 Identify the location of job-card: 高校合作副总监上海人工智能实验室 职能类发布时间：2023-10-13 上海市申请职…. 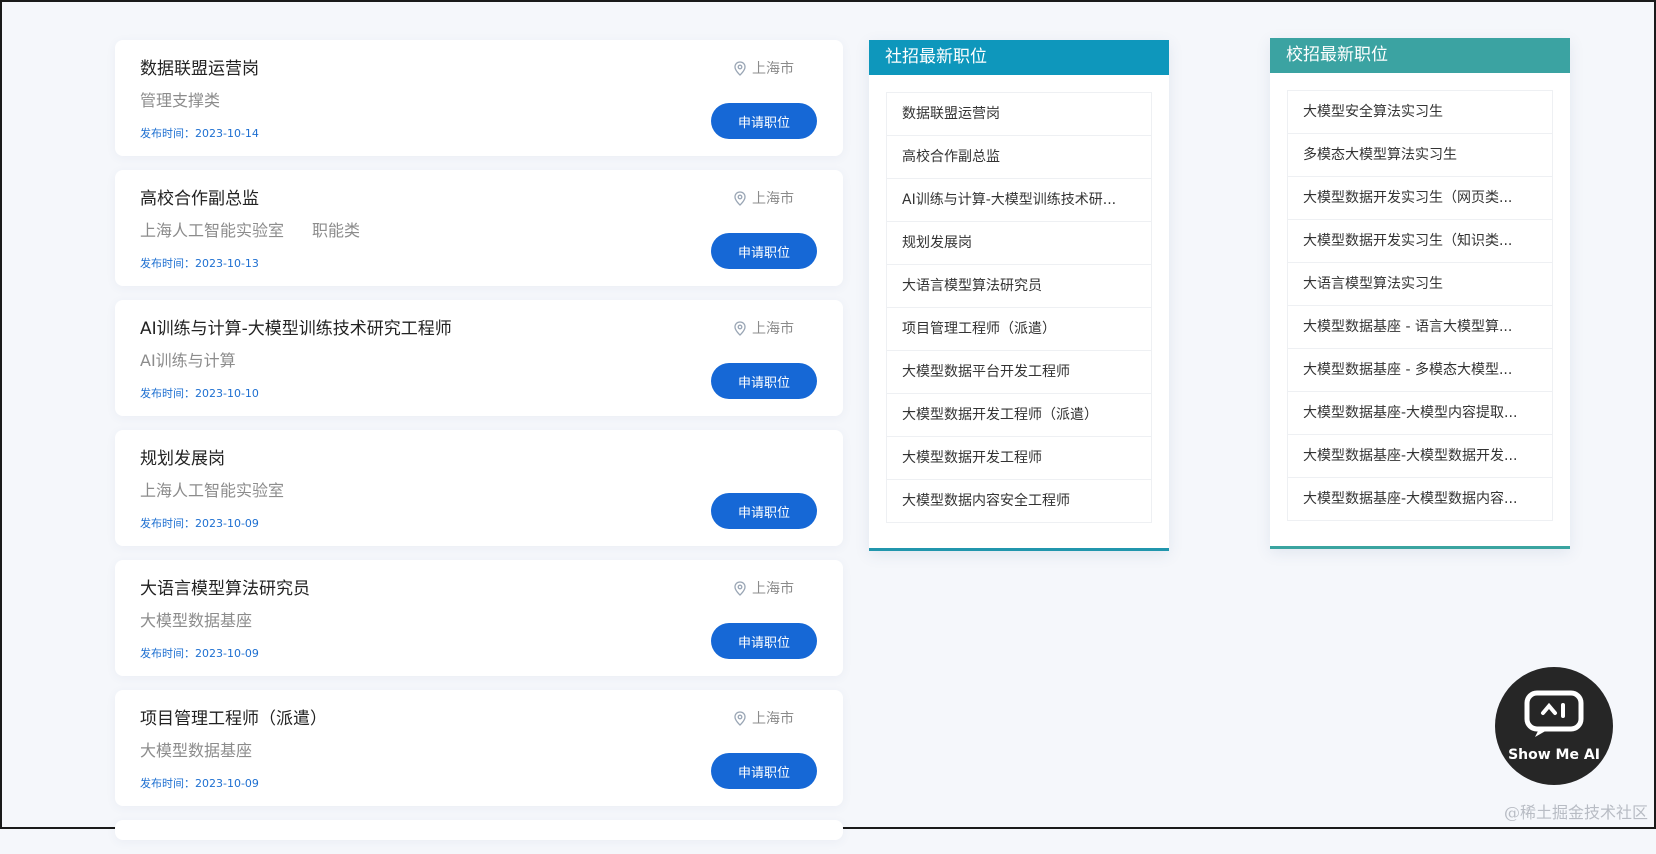
(479, 228).